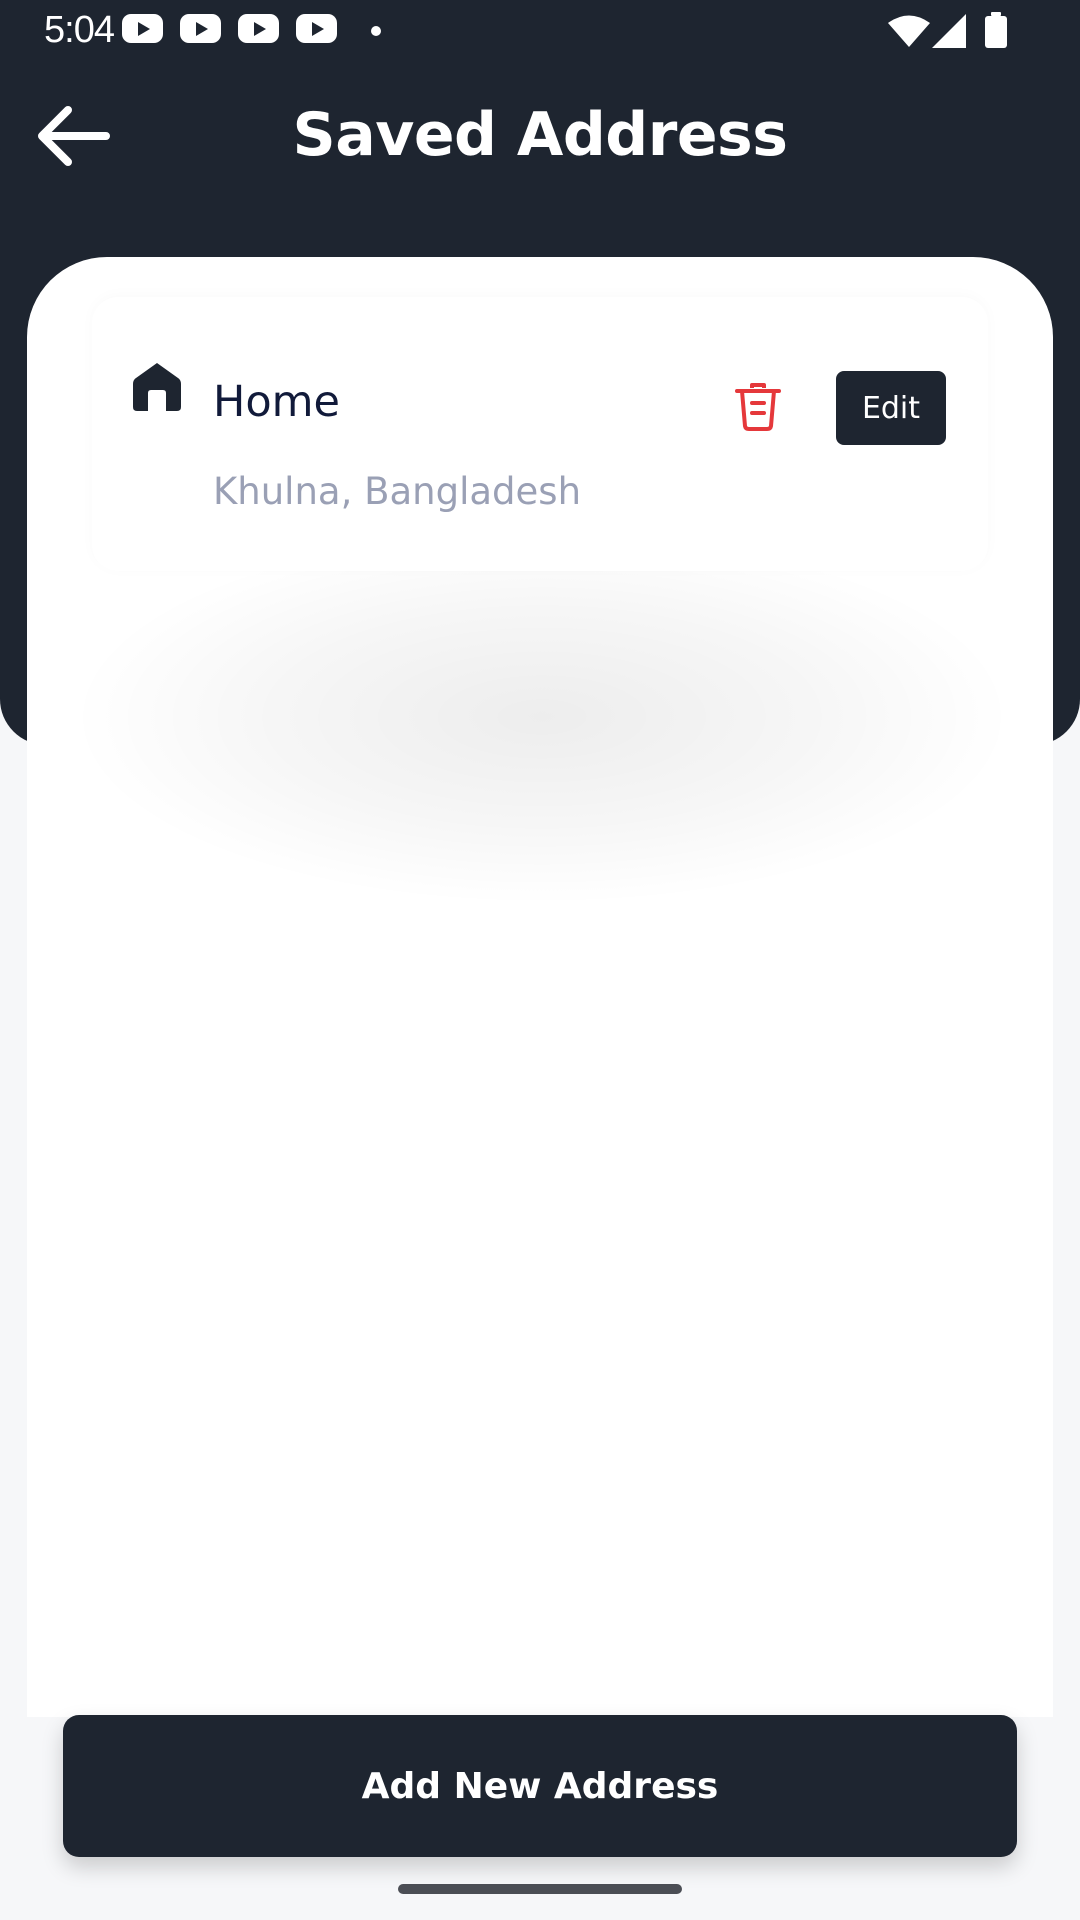 The height and width of the screenshot is (1920, 1080). What do you see at coordinates (909, 31) in the screenshot?
I see `wifi-icon` at bounding box center [909, 31].